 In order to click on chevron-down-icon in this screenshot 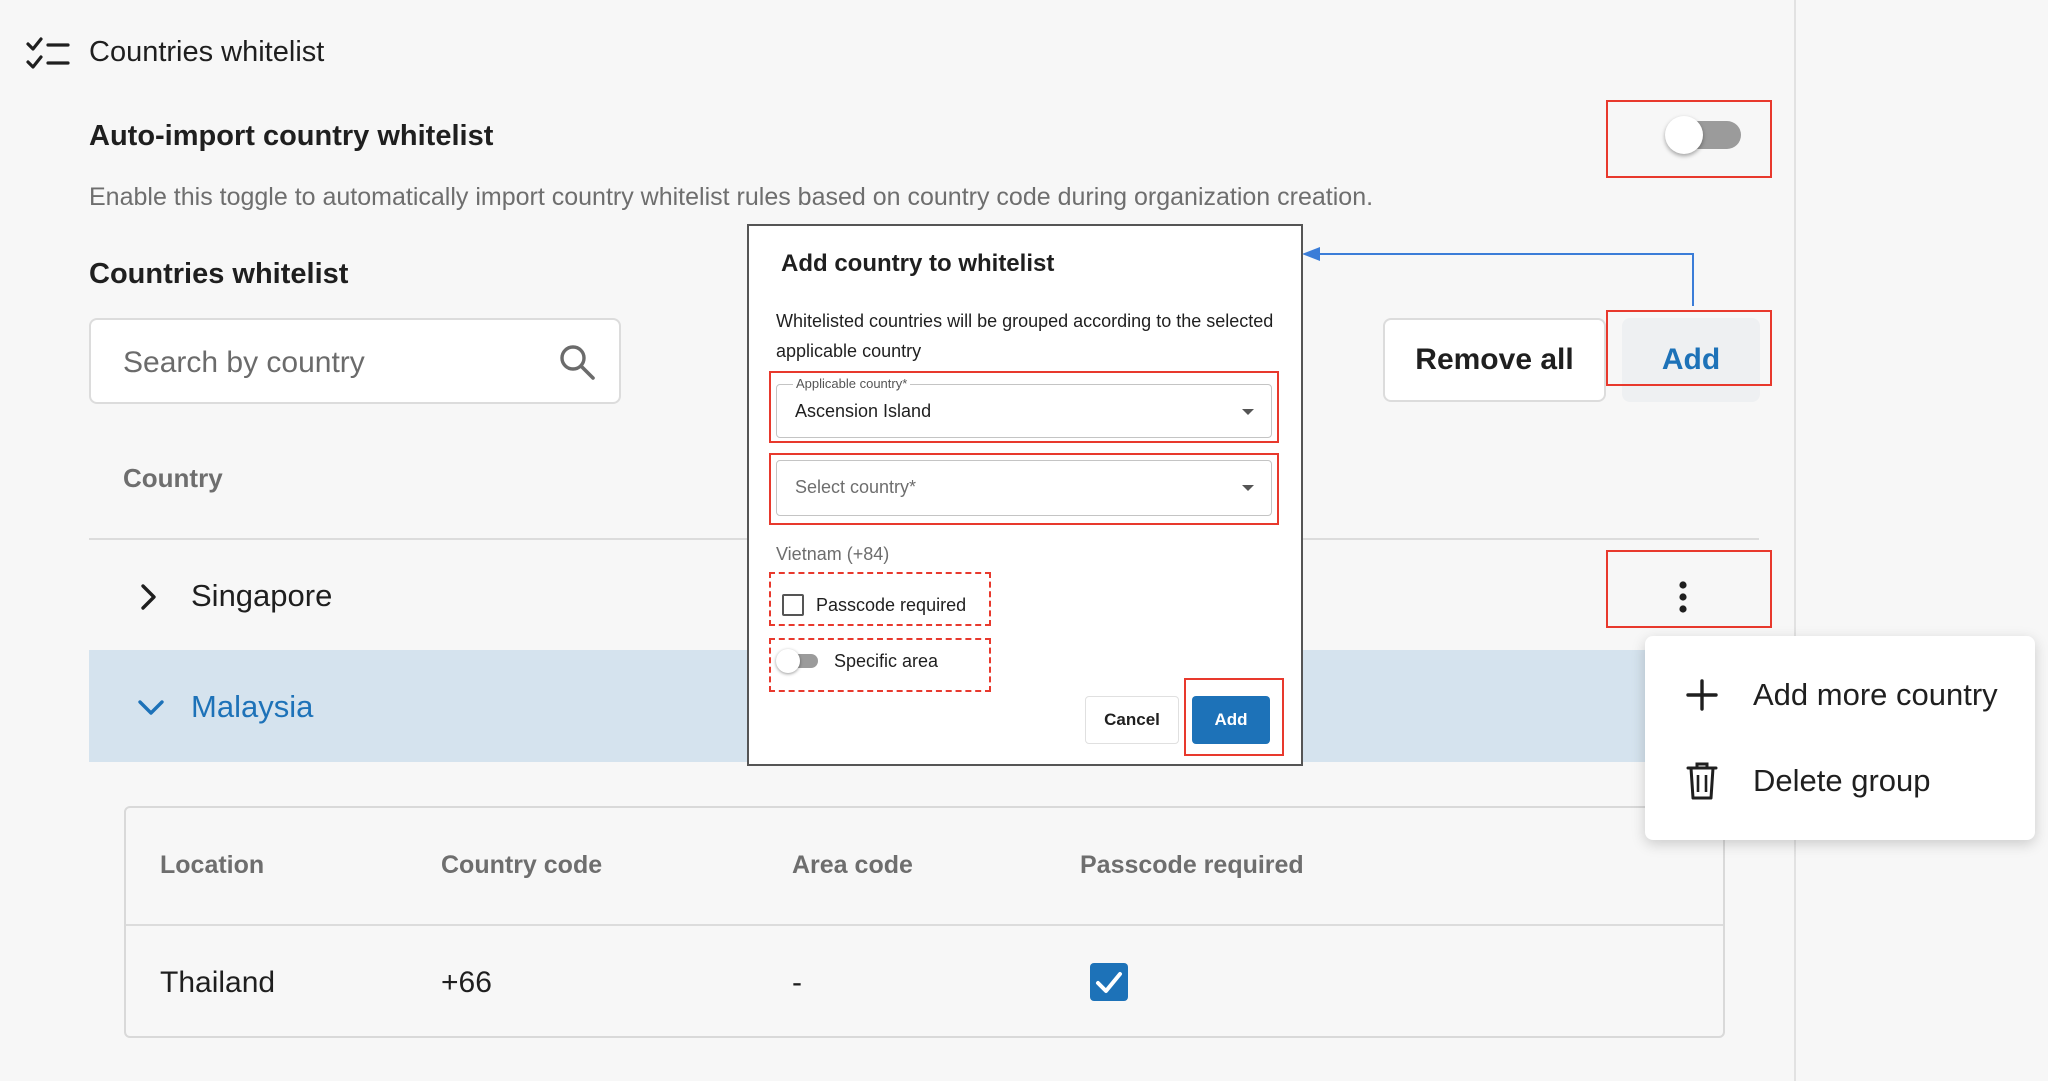, I will do `click(151, 708)`.